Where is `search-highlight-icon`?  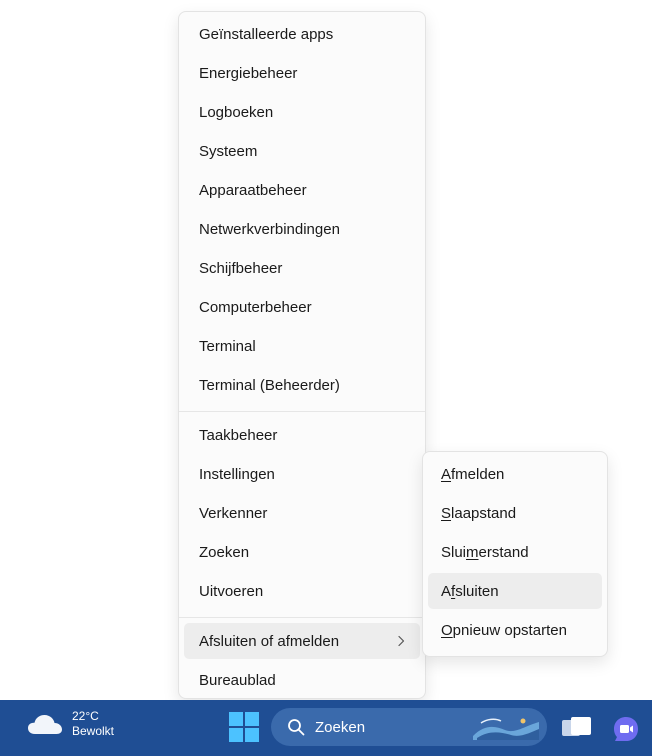
search-highlight-icon is located at coordinates (506, 729).